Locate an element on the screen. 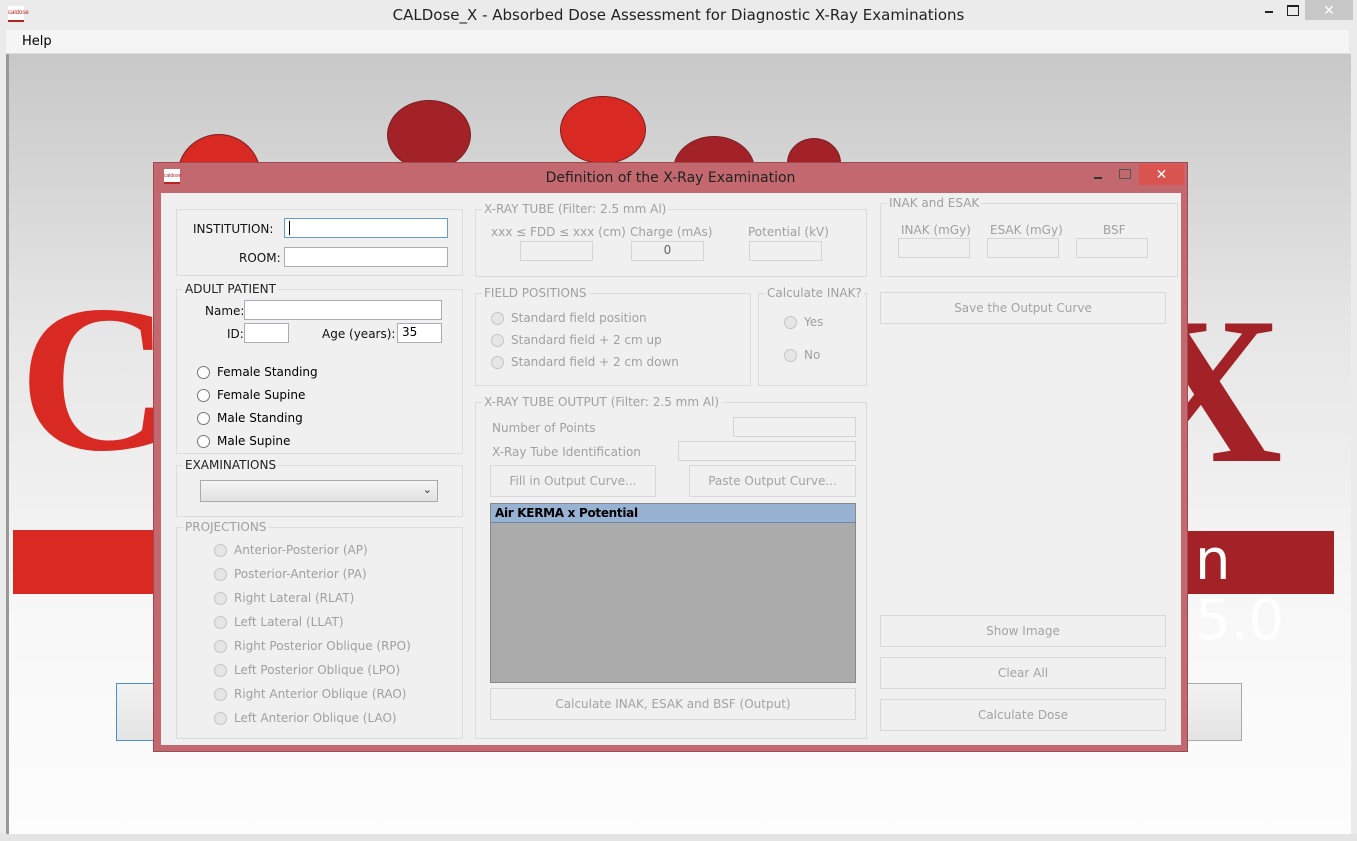 The image size is (1357, 841). bsf-output is located at coordinates (1112, 248).